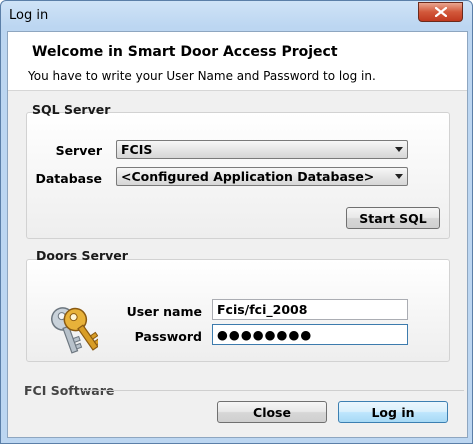  I want to click on database-select: <Configured Application Database>, so click(262, 176).